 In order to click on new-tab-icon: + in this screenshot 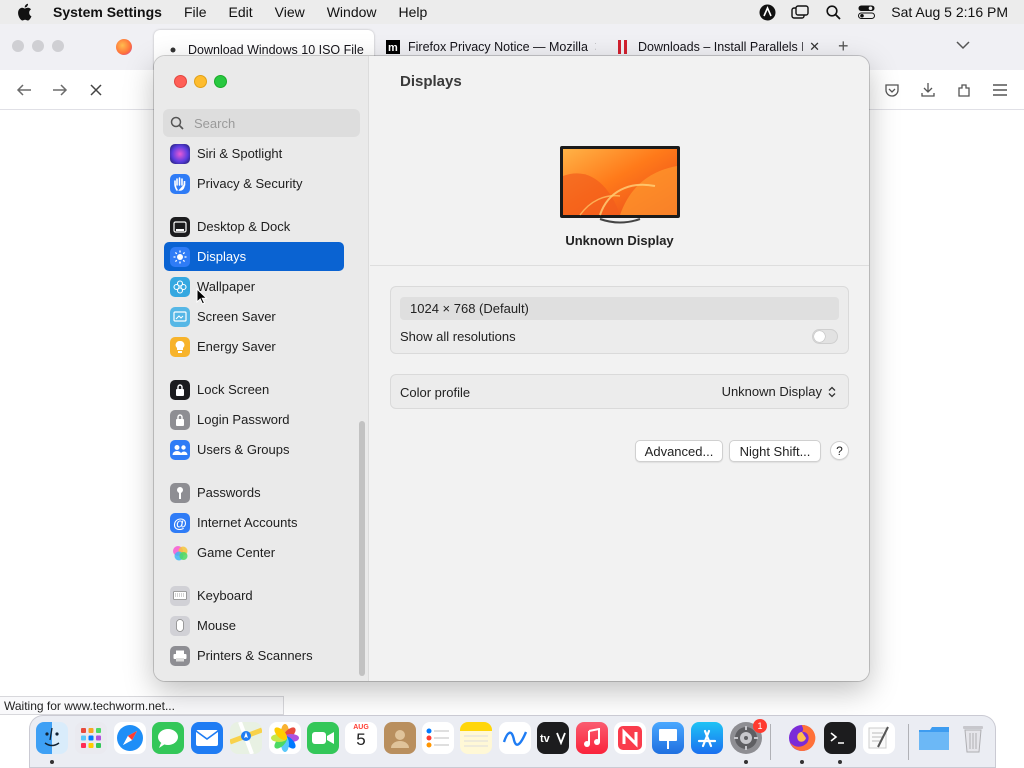, I will do `click(843, 46)`.